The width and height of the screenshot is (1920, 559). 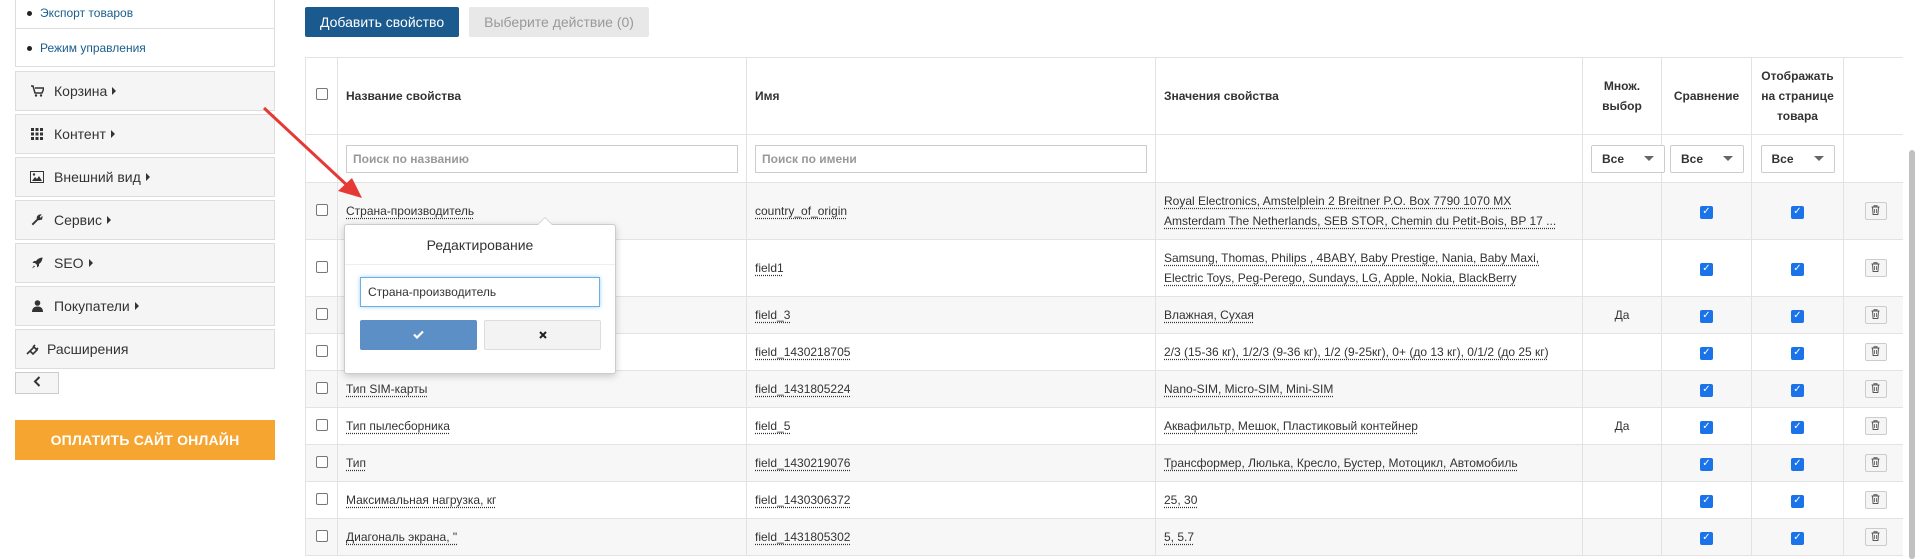 What do you see at coordinates (480, 292) in the screenshot?
I see `edit-name-input: Страна-производитель` at bounding box center [480, 292].